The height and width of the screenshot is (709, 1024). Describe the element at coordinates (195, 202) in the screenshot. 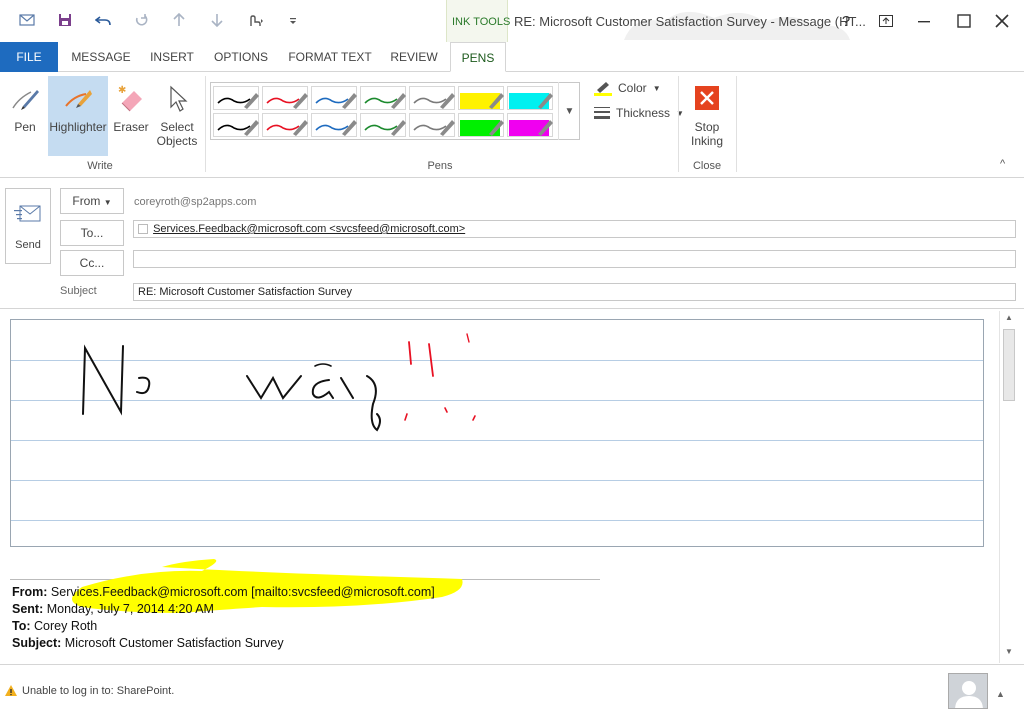

I see `from-value: coreyroth@sp2apps.com` at that location.